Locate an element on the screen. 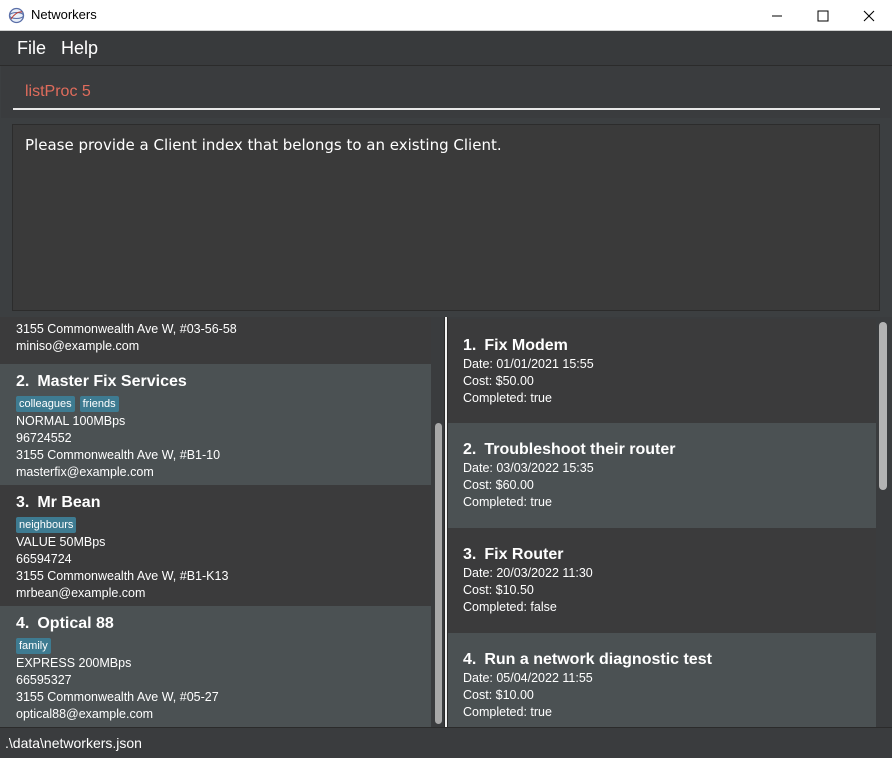 This screenshot has height=758, width=892. task-cost: Cost: $10.50 is located at coordinates (498, 590).